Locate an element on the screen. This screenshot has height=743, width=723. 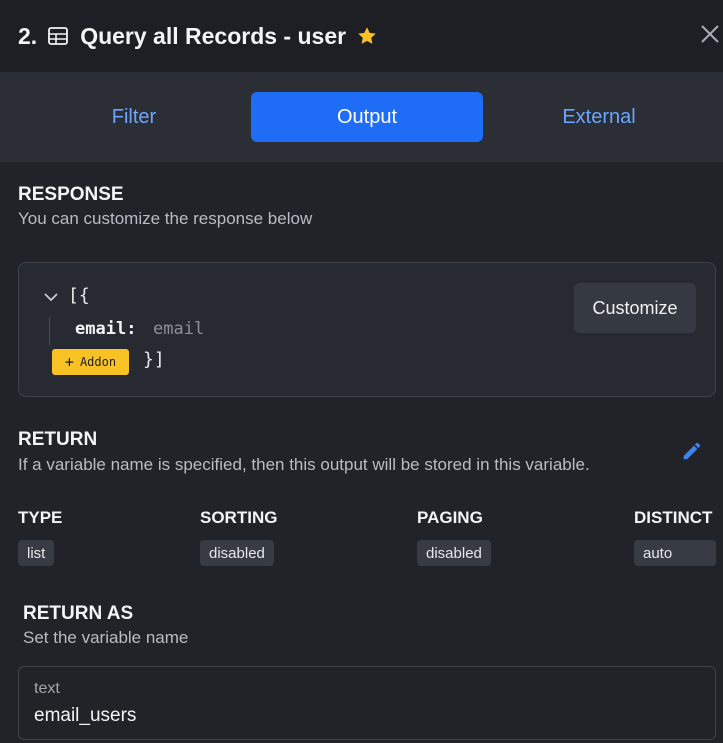
variable-name-field: text is located at coordinates (367, 703).